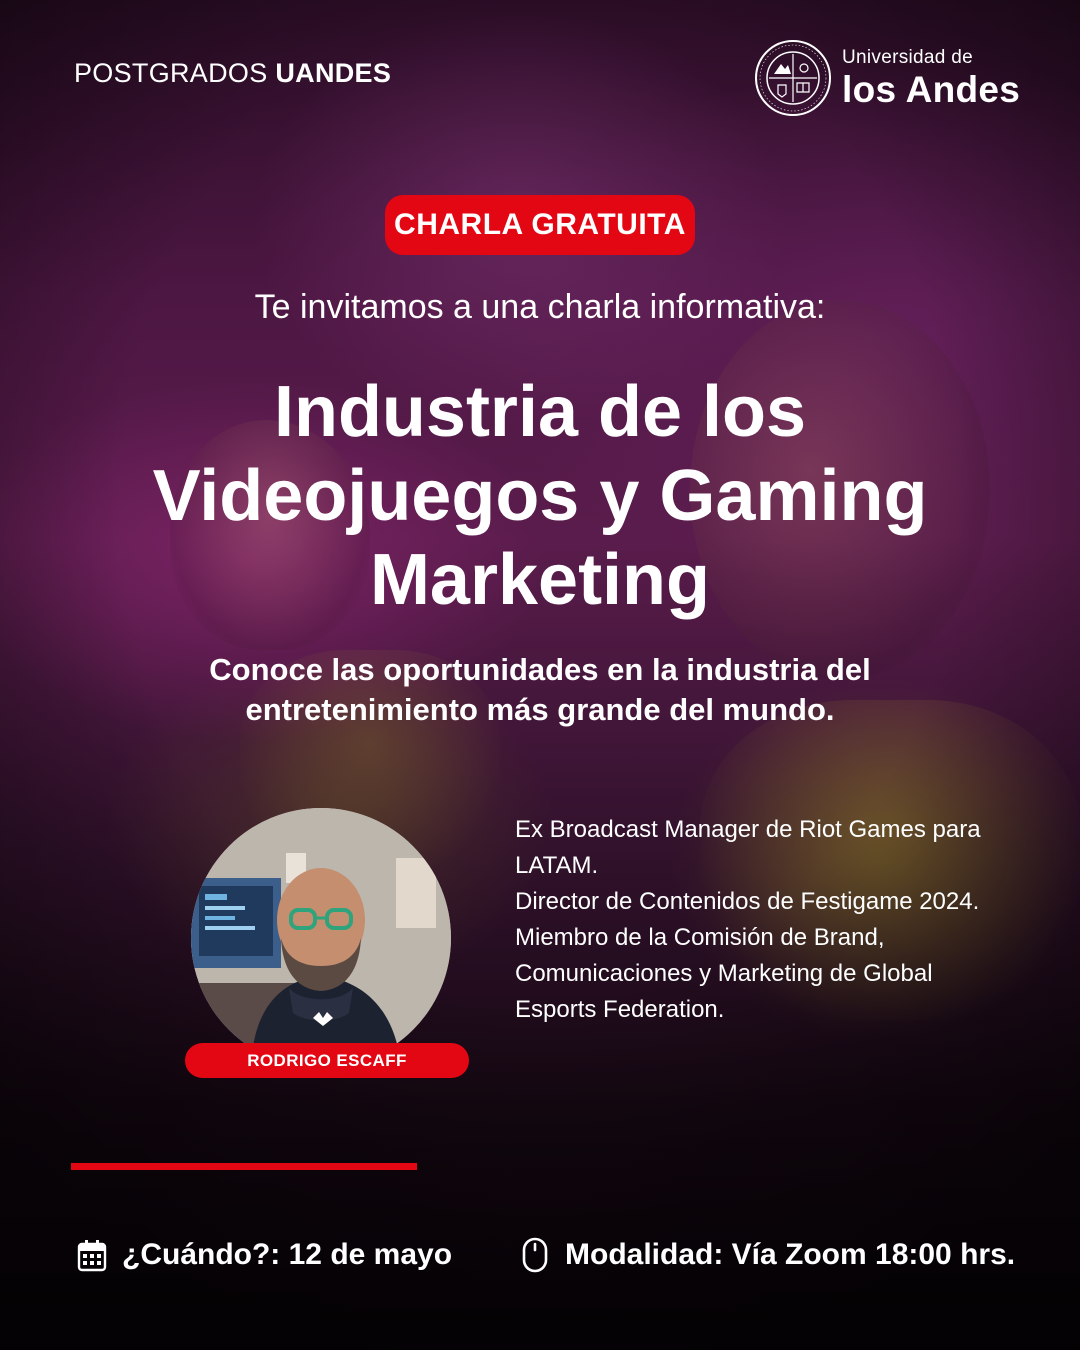 The image size is (1080, 1350). Describe the element at coordinates (540, 709) in the screenshot. I see `event-subtitle-line: entretenimiento más grande del mundo.` at that location.